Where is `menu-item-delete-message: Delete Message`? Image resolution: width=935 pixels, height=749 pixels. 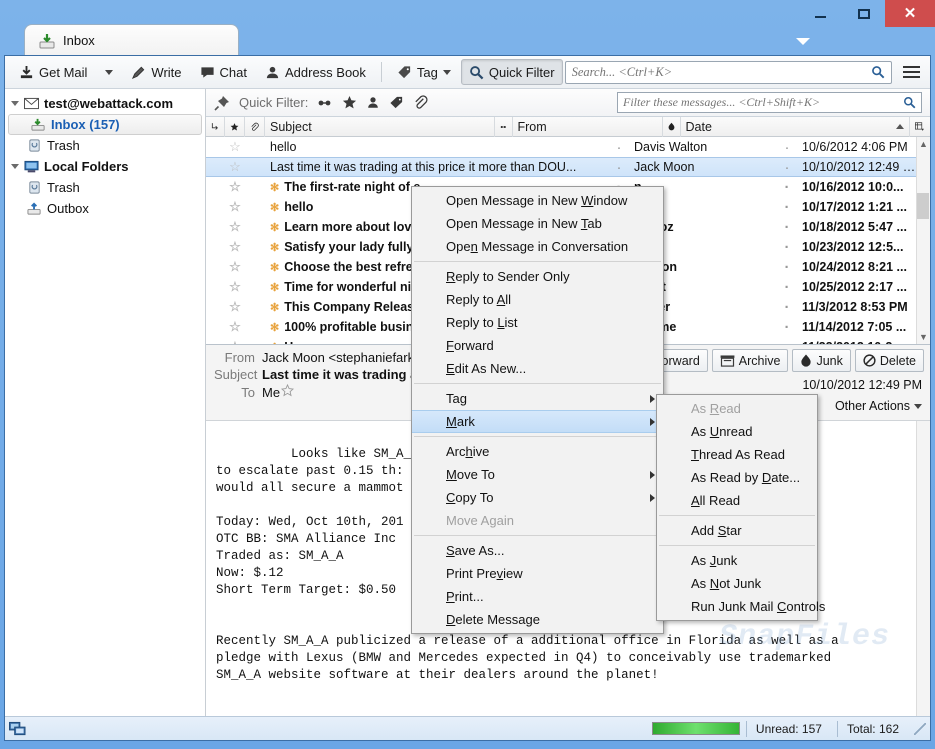
menu-item-delete-message: Delete Message is located at coordinates (537, 619).